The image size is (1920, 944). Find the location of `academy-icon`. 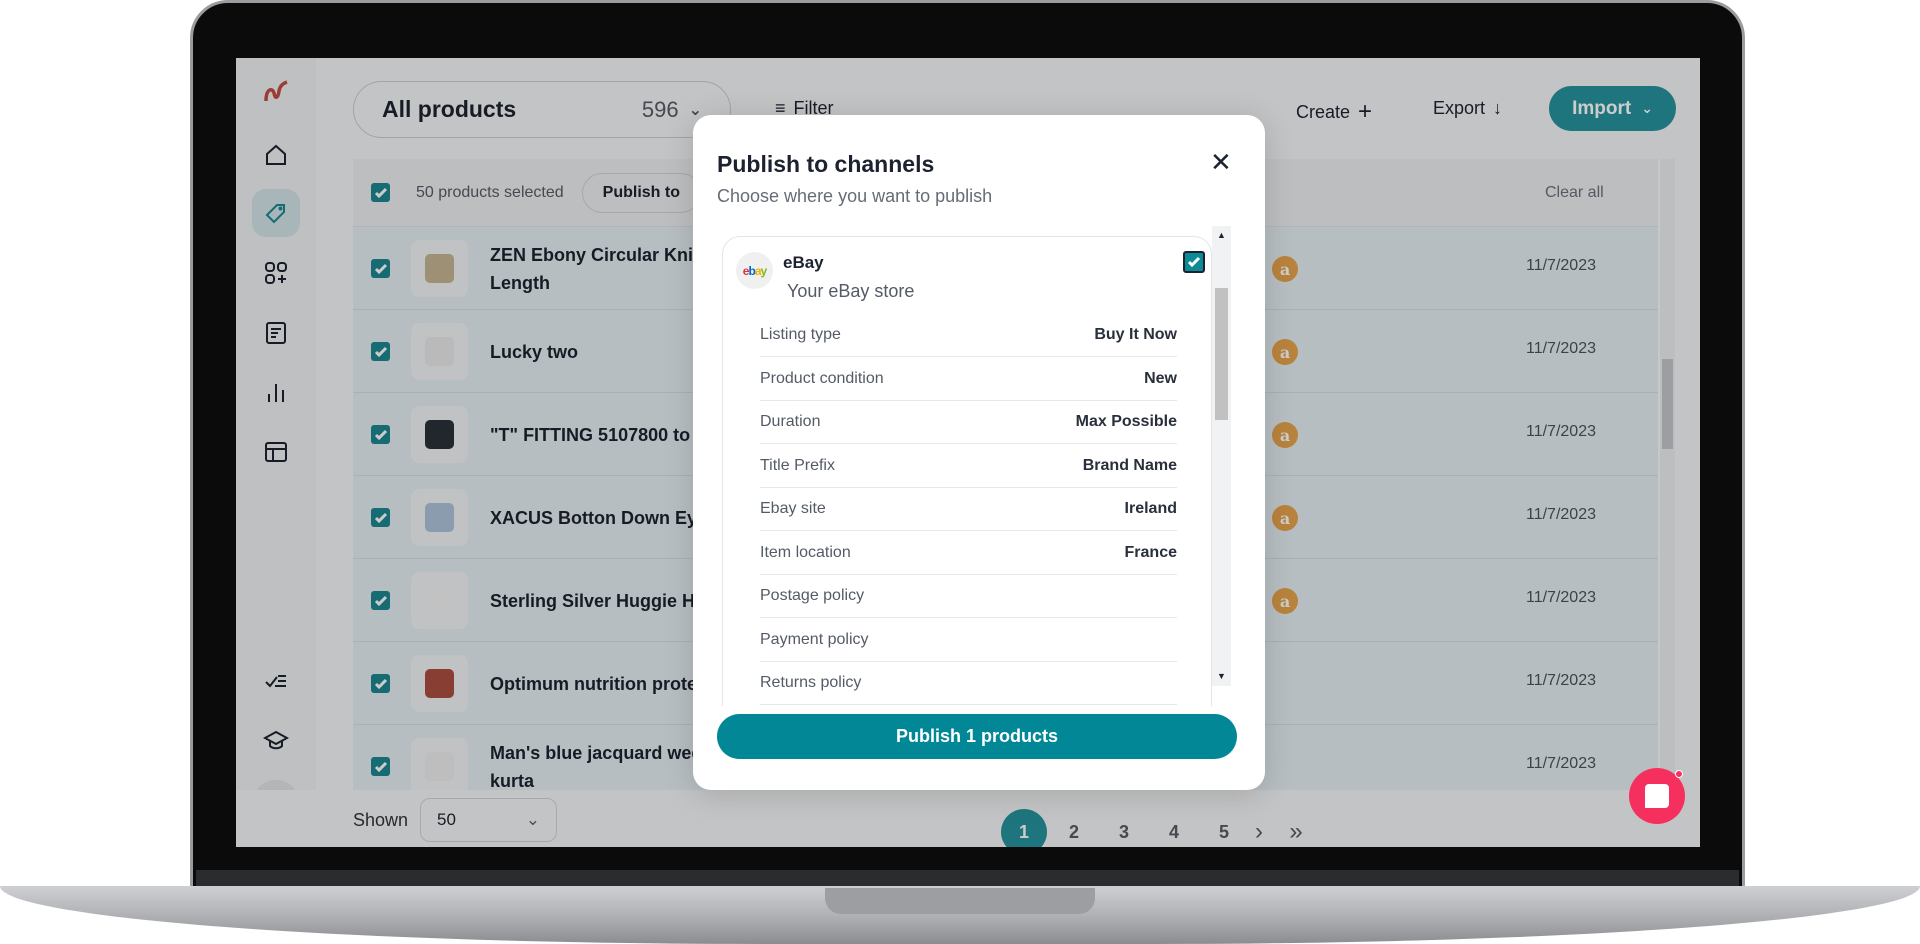

academy-icon is located at coordinates (276, 740).